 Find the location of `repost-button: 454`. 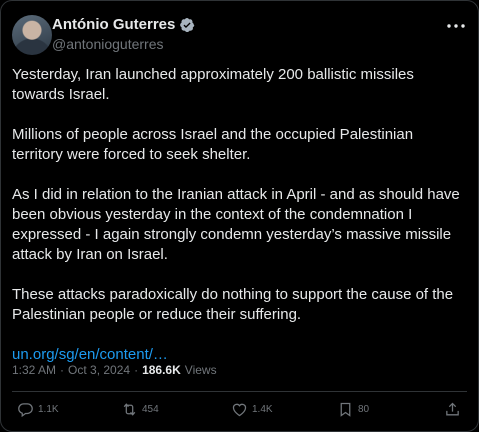

repost-button: 454 is located at coordinates (140, 409).